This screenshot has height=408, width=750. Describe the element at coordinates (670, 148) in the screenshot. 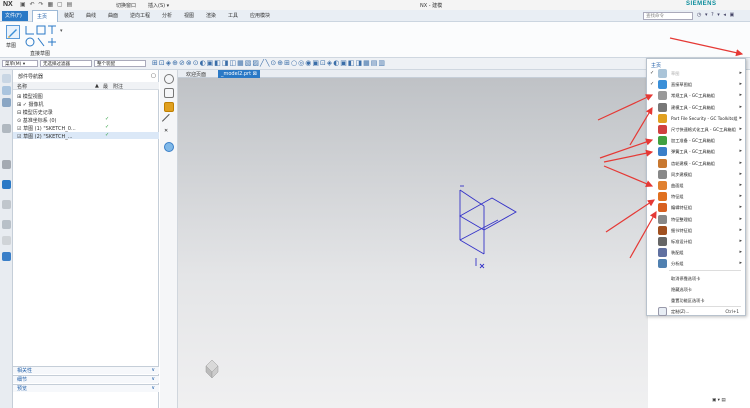

I see `annotation-arrows` at that location.